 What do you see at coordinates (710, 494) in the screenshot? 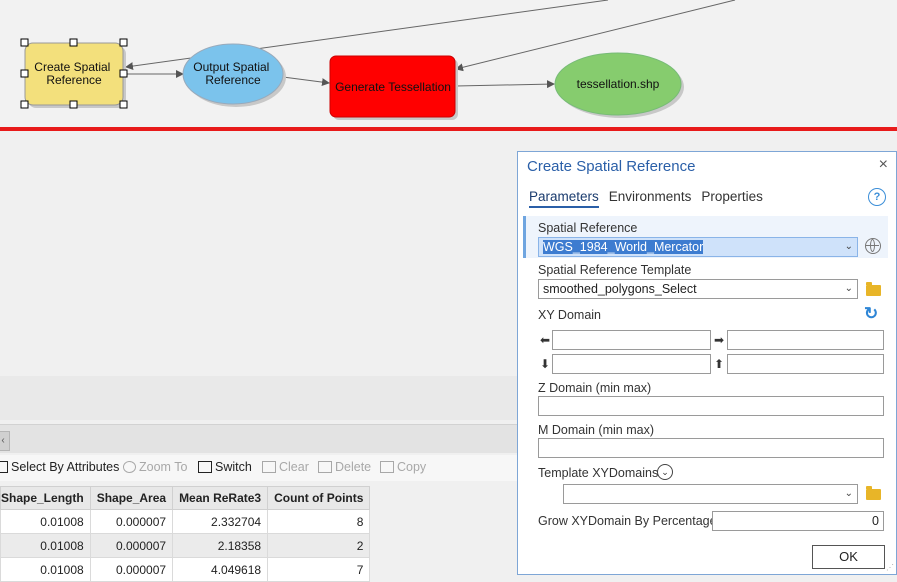
I see `template-xy-select: ⌄` at bounding box center [710, 494].